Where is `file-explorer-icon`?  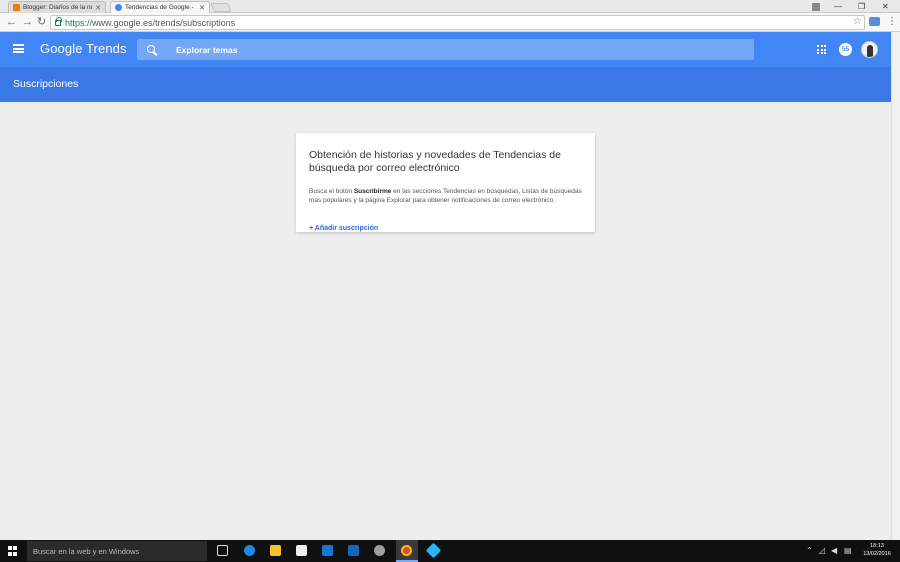 file-explorer-icon is located at coordinates (275, 550).